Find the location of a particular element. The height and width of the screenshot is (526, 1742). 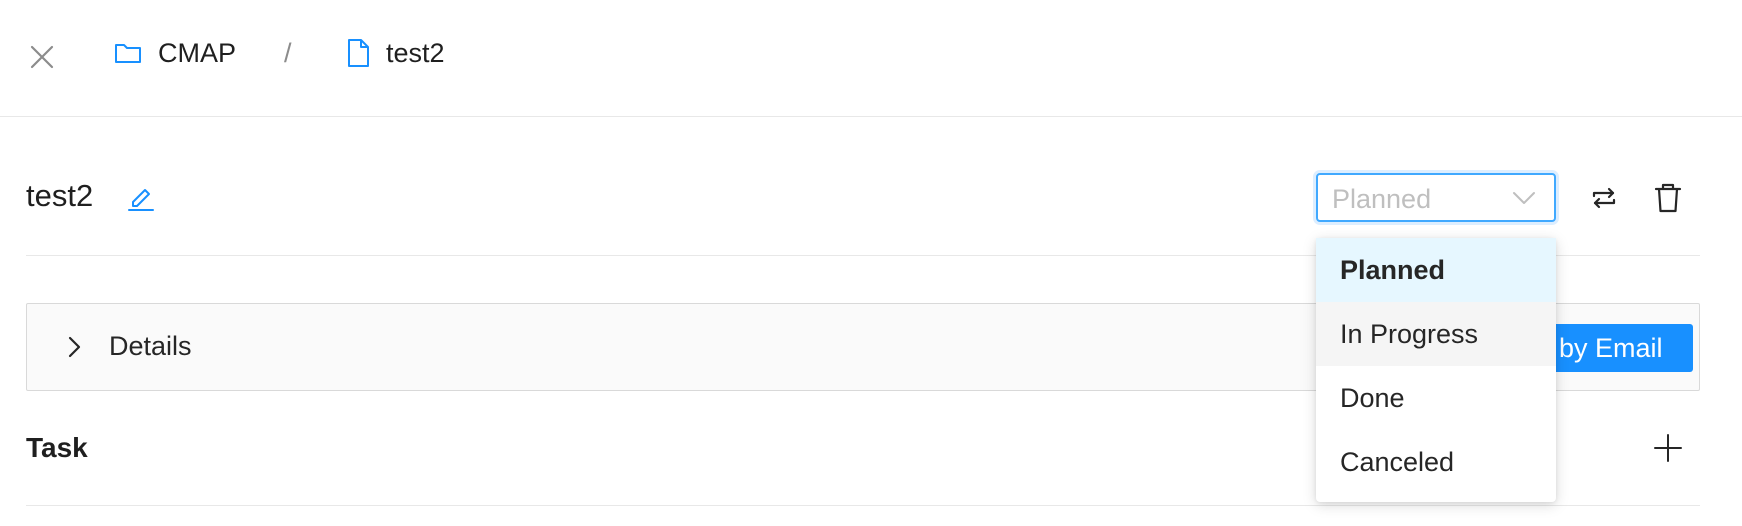

status-select: Planned is located at coordinates (1436, 197).